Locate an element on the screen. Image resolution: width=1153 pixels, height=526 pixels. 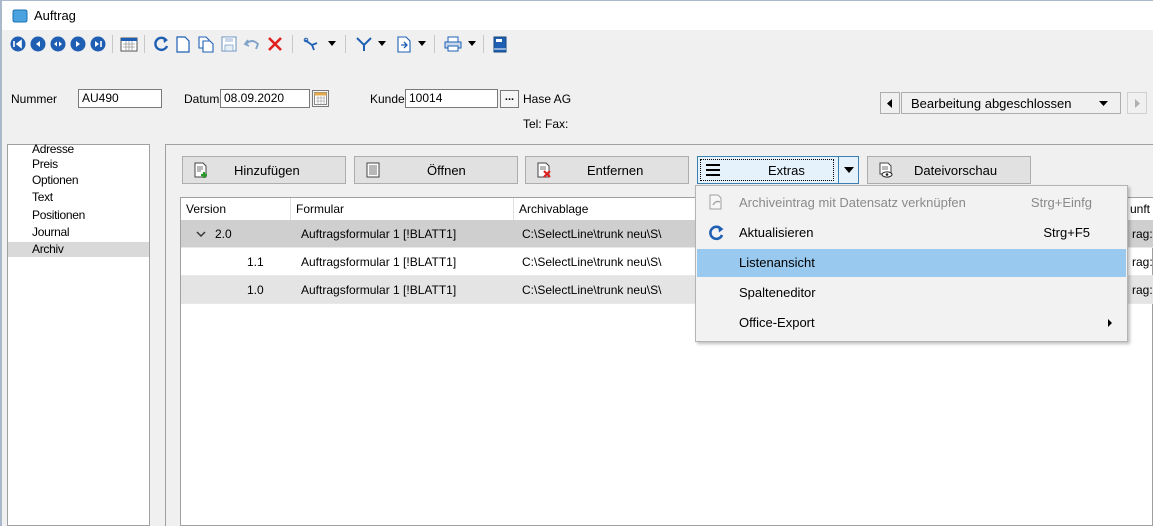
sidebar-item-adresse: Adresse is located at coordinates (53, 149).